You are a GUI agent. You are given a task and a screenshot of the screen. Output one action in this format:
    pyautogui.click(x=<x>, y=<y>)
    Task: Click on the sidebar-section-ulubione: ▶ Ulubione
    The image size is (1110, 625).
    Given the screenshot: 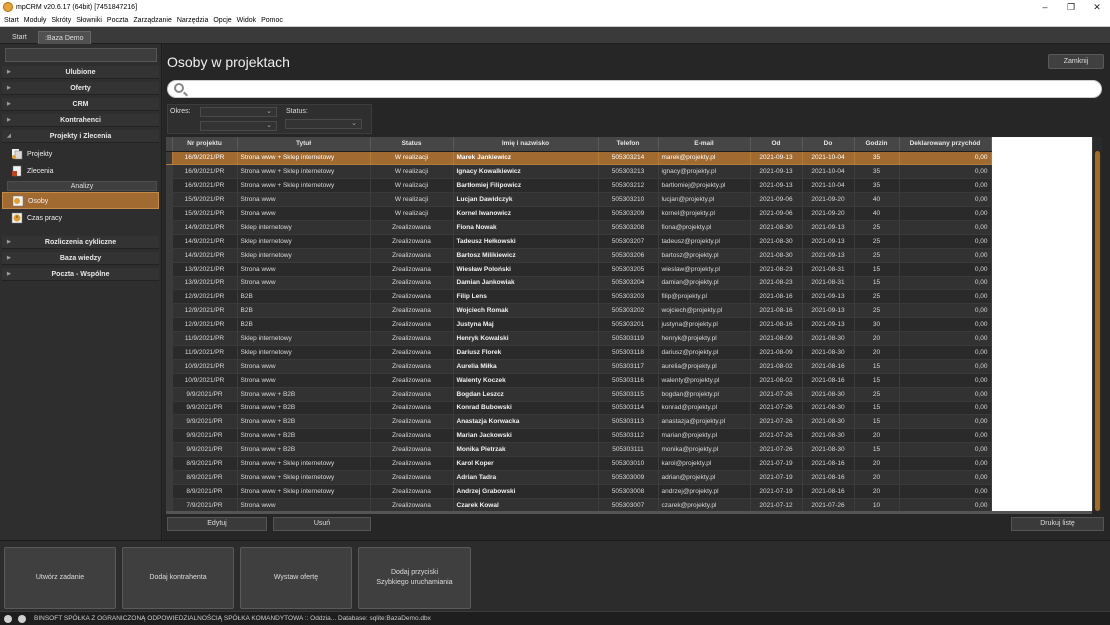 What is the action you would take?
    pyautogui.click(x=80, y=72)
    